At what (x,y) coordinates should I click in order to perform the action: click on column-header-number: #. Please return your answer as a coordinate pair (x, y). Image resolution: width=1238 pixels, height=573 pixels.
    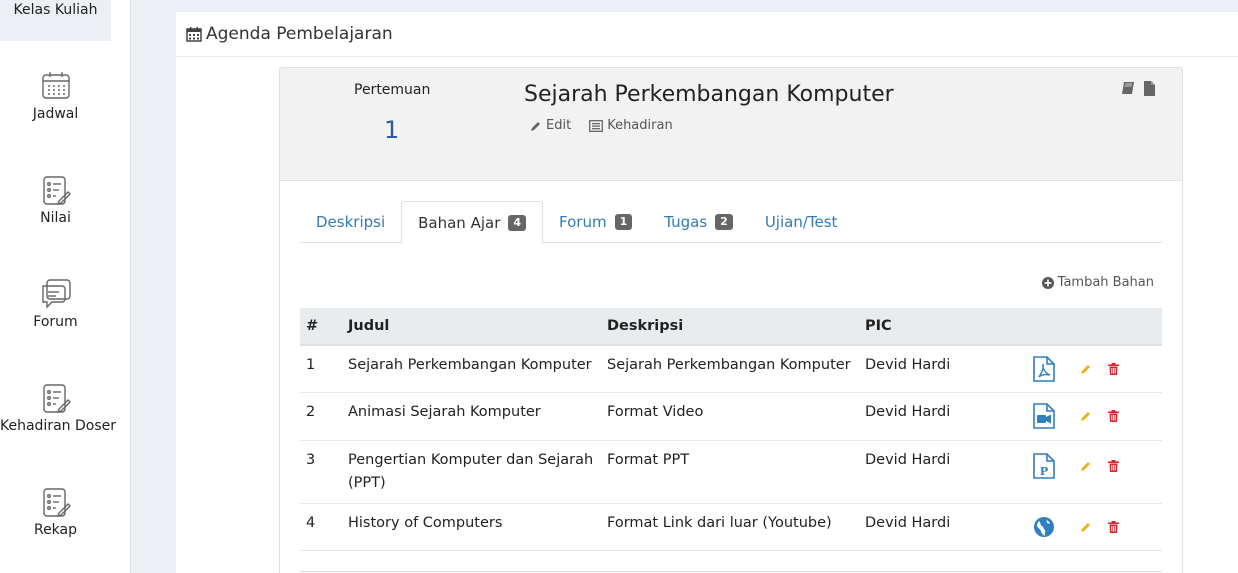
    Looking at the image, I should click on (321, 327).